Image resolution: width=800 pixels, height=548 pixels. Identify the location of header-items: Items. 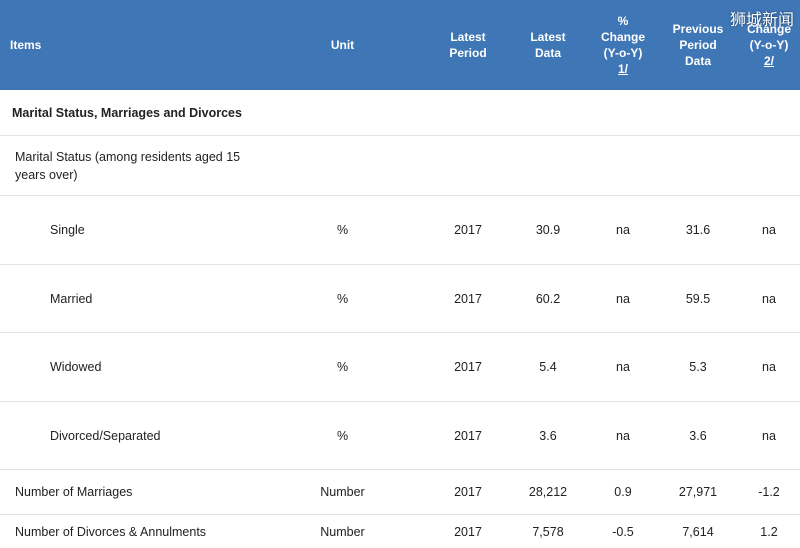
(26, 45).